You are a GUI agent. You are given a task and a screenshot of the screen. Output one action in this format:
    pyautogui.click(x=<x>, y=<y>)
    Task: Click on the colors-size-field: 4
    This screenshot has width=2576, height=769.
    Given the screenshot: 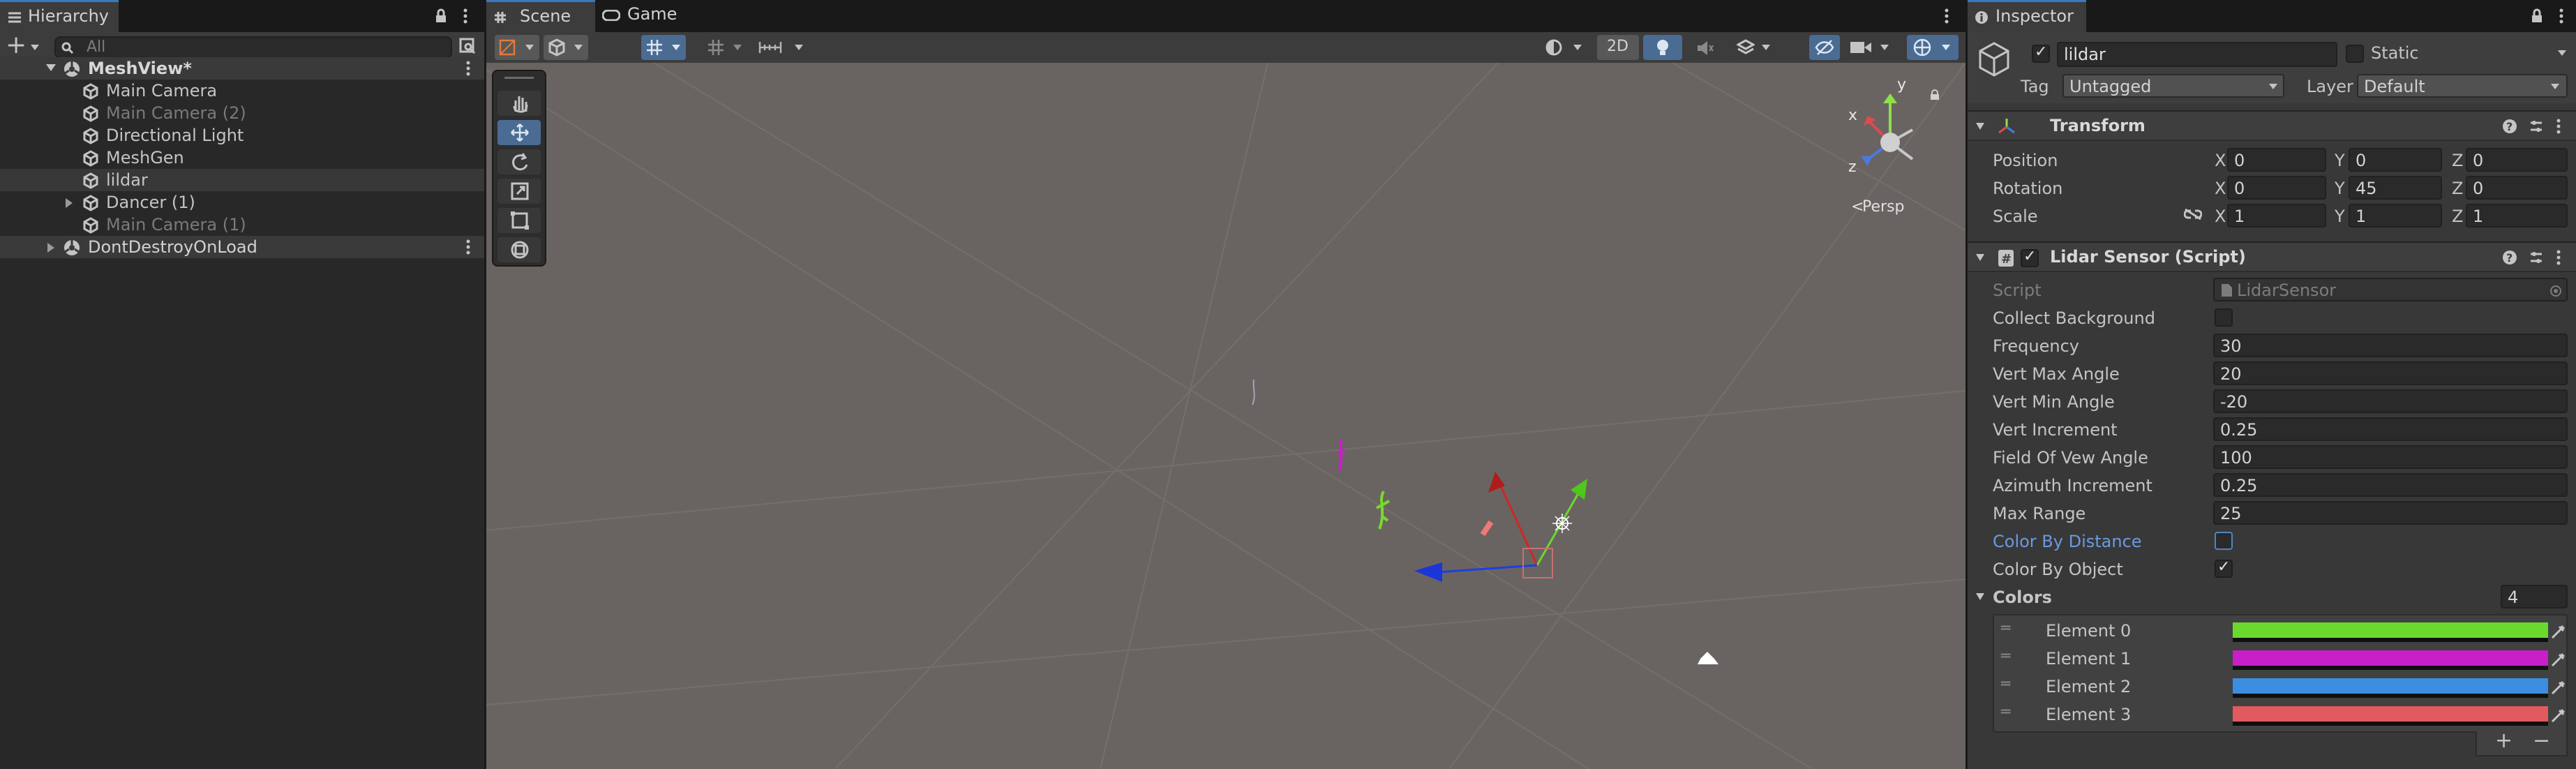 What is the action you would take?
    pyautogui.click(x=2534, y=597)
    